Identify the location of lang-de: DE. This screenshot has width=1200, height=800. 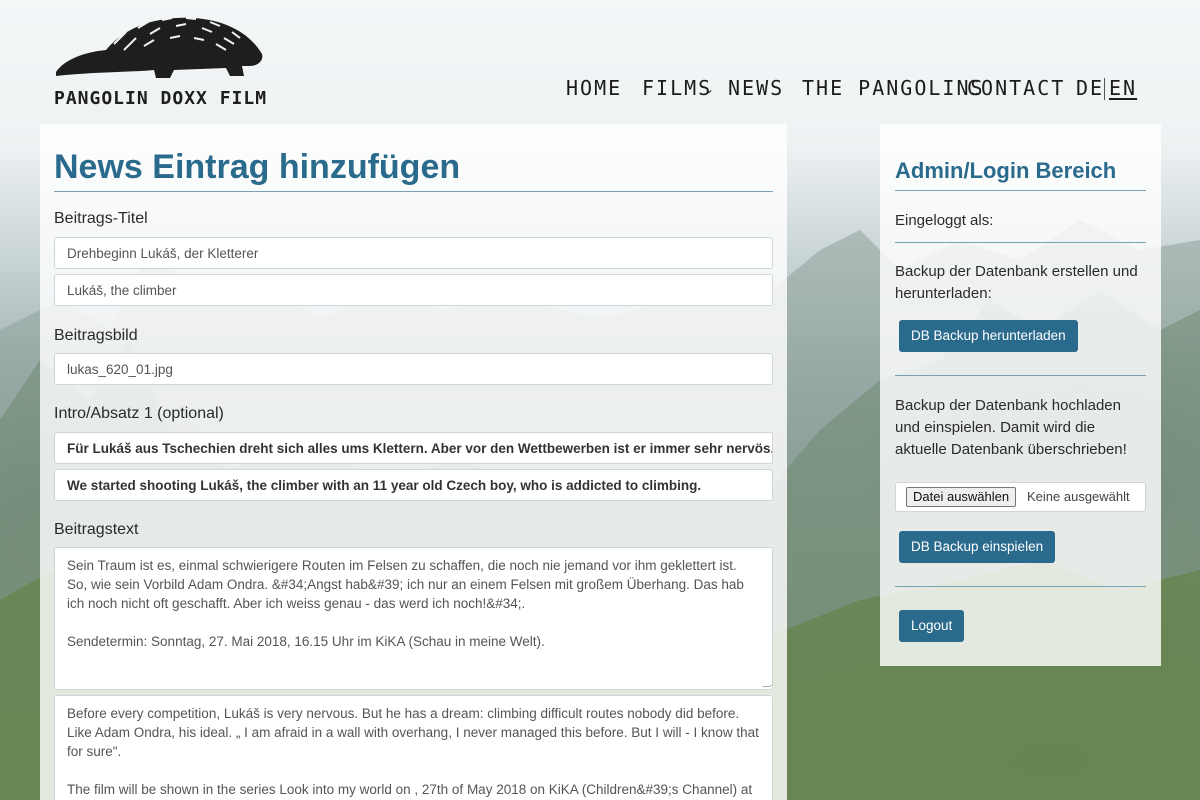
(1090, 88).